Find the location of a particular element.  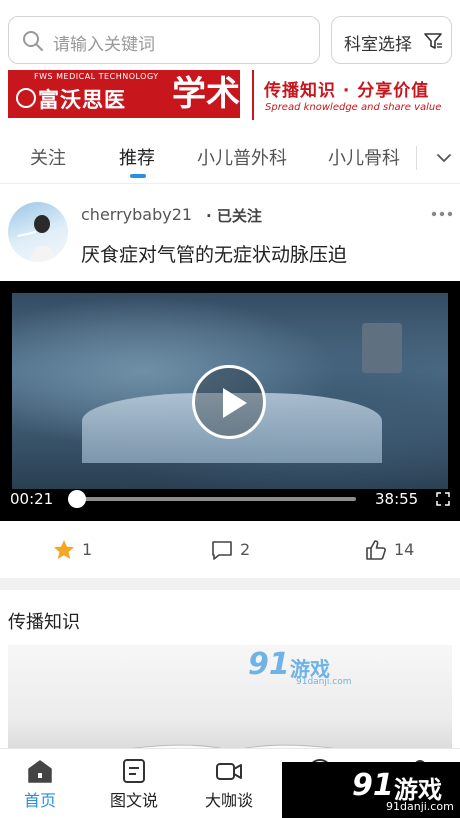

tabs-fade is located at coordinates (406, 156).